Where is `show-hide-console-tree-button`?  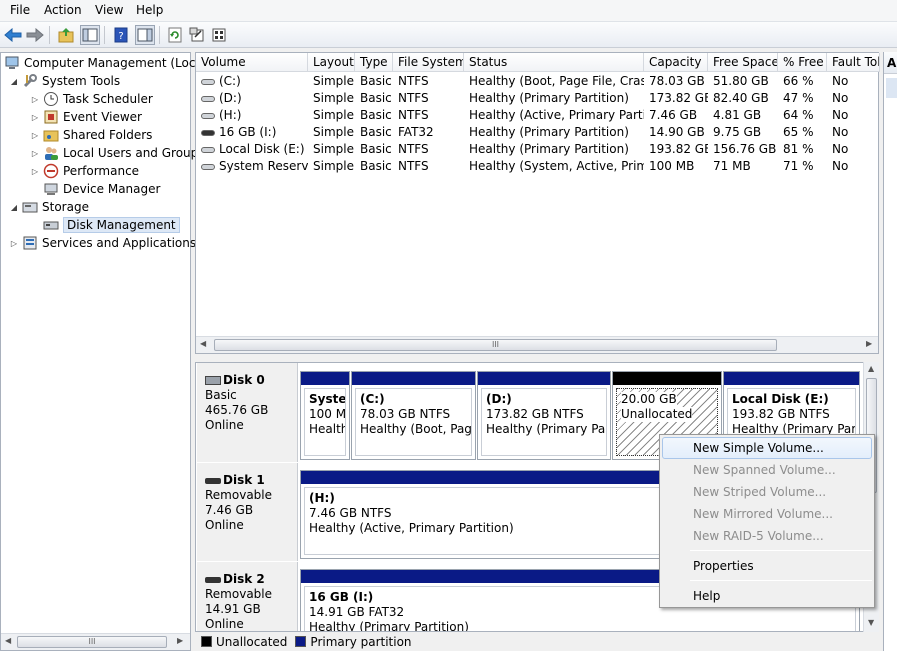 show-hide-console-tree-button is located at coordinates (90, 35).